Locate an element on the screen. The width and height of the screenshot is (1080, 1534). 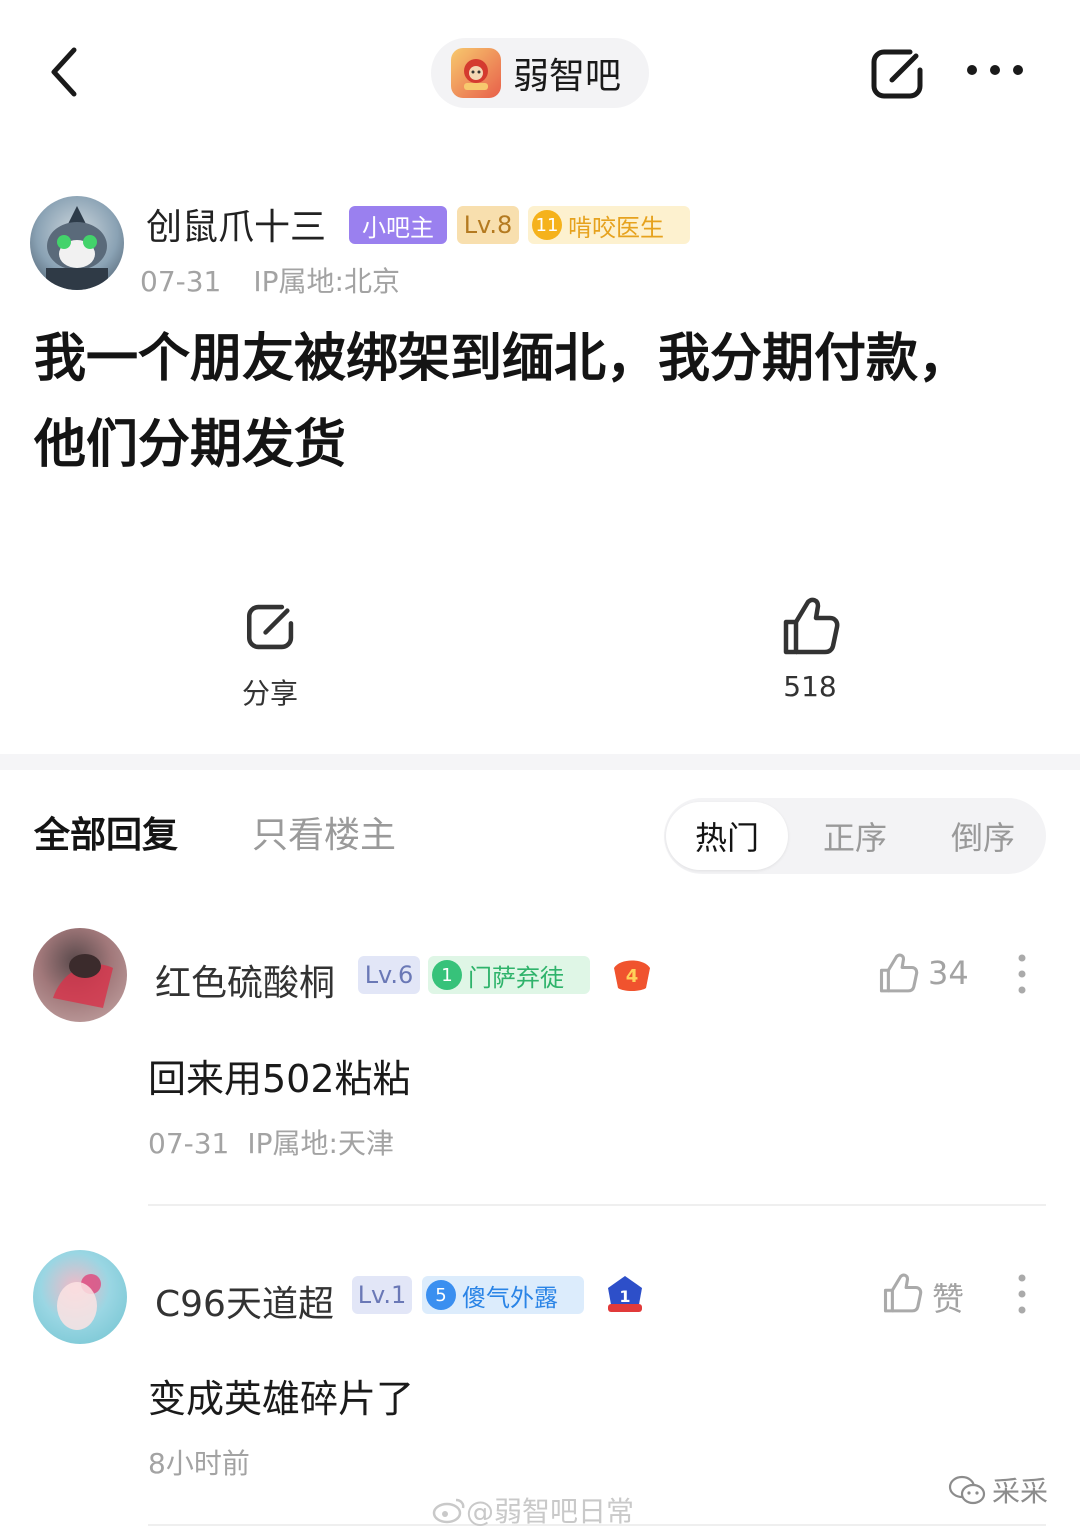
medal-icon: 4 is located at coordinates (632, 974).